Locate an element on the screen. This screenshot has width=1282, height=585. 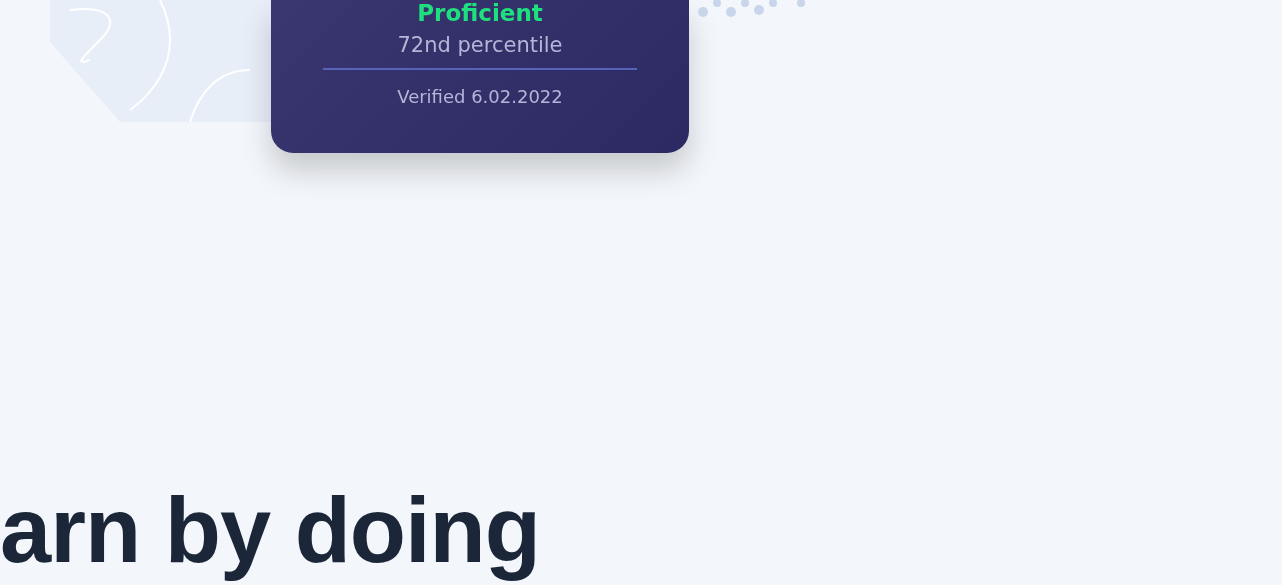
percentile-text: 72nd percentile is located at coordinates (480, 45).